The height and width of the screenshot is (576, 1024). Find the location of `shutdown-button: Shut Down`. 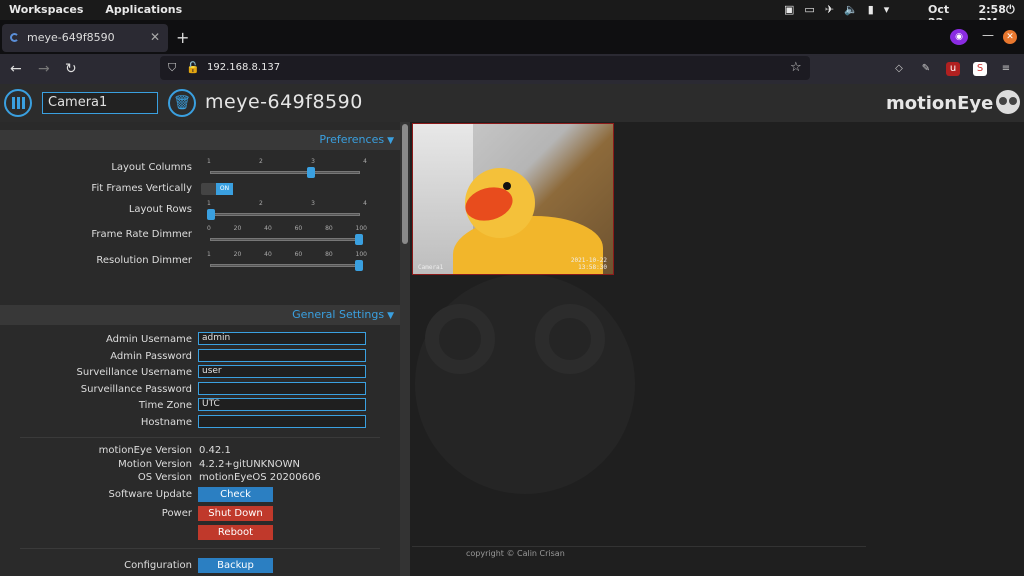

shutdown-button: Shut Down is located at coordinates (235, 513).